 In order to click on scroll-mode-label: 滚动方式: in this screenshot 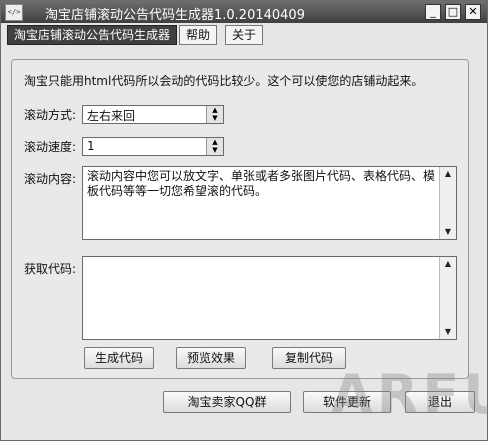, I will do `click(50, 115)`.